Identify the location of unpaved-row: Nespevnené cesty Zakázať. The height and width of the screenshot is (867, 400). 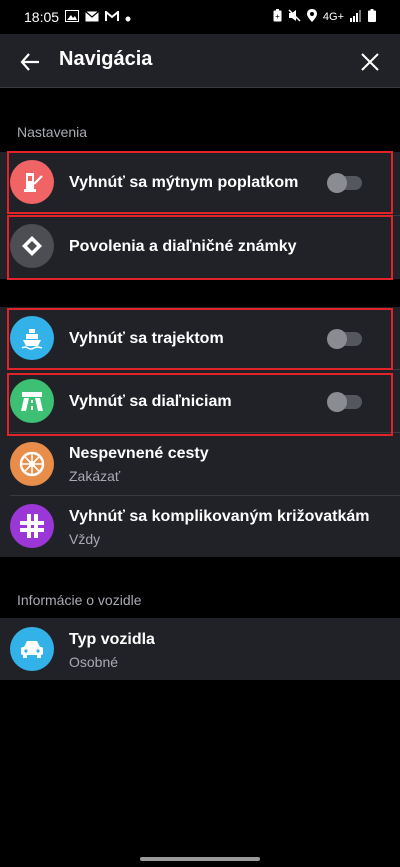
(200, 464).